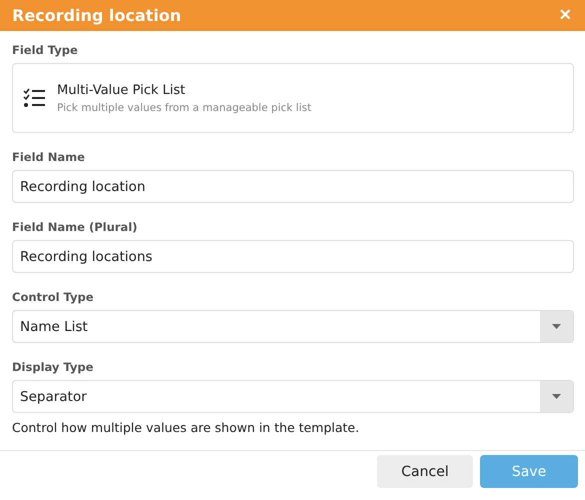 The height and width of the screenshot is (500, 585). What do you see at coordinates (121, 90) in the screenshot?
I see `field-type-name: Multi-Value Pick List` at bounding box center [121, 90].